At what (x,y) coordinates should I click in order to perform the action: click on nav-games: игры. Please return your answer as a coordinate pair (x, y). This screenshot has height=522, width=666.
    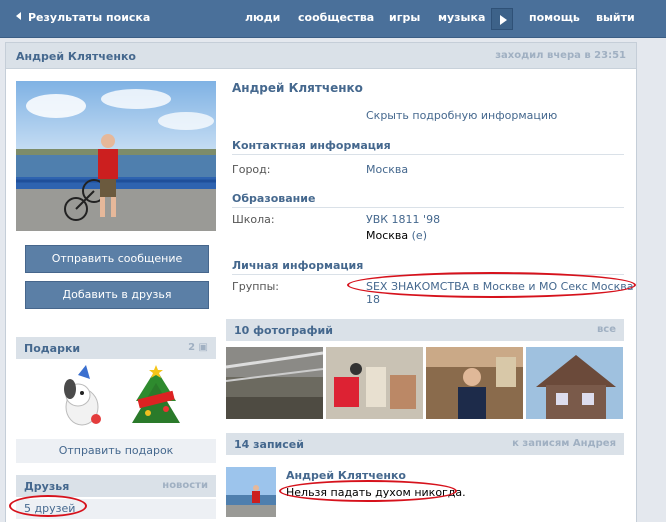
    Looking at the image, I should click on (404, 17).